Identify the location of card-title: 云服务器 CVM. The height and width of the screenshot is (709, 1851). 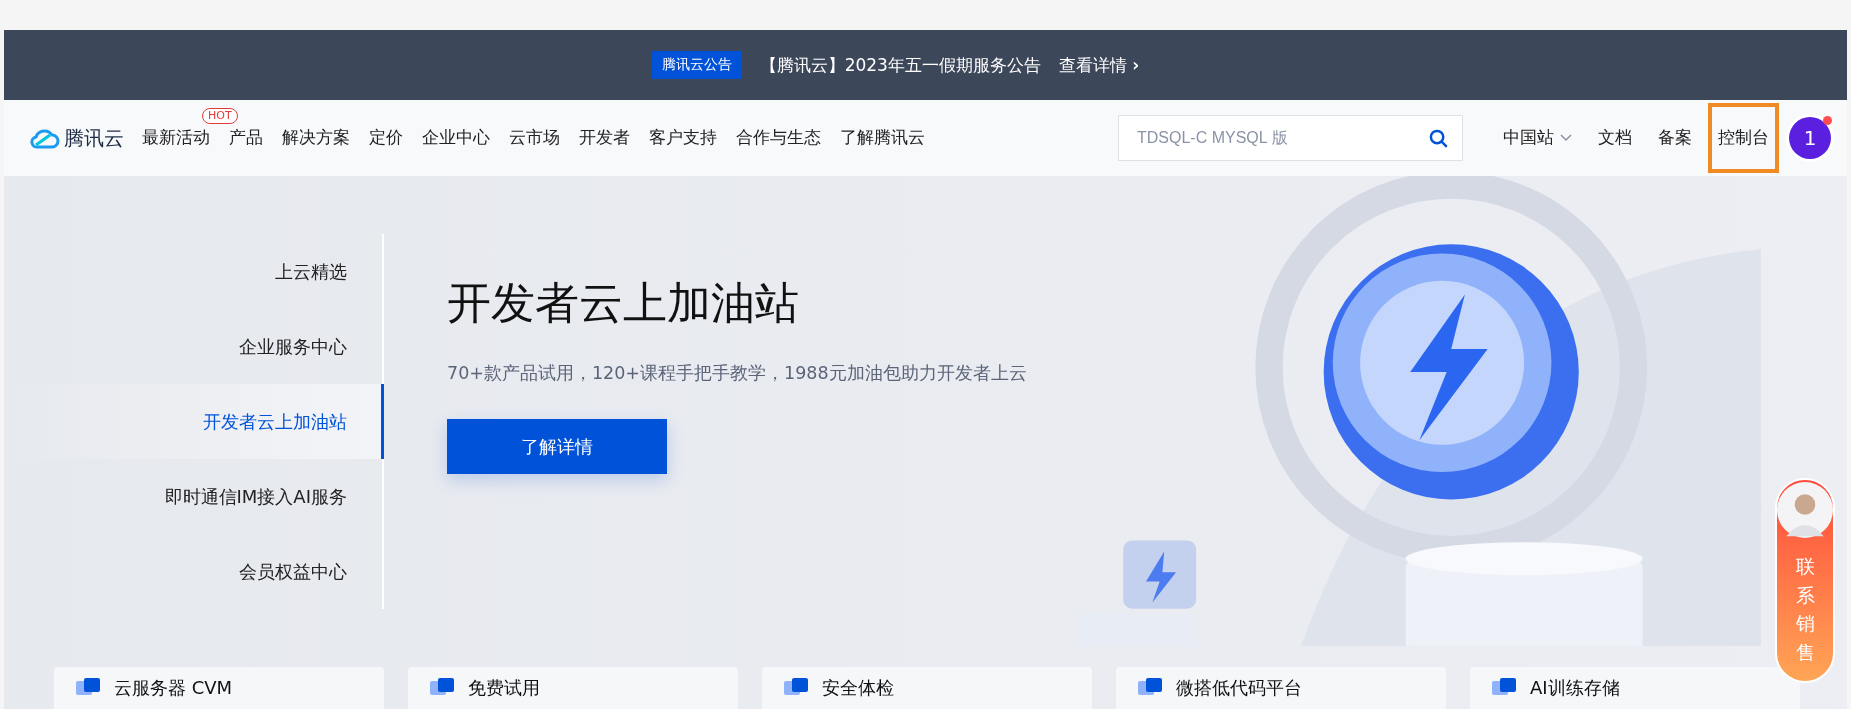
(173, 688).